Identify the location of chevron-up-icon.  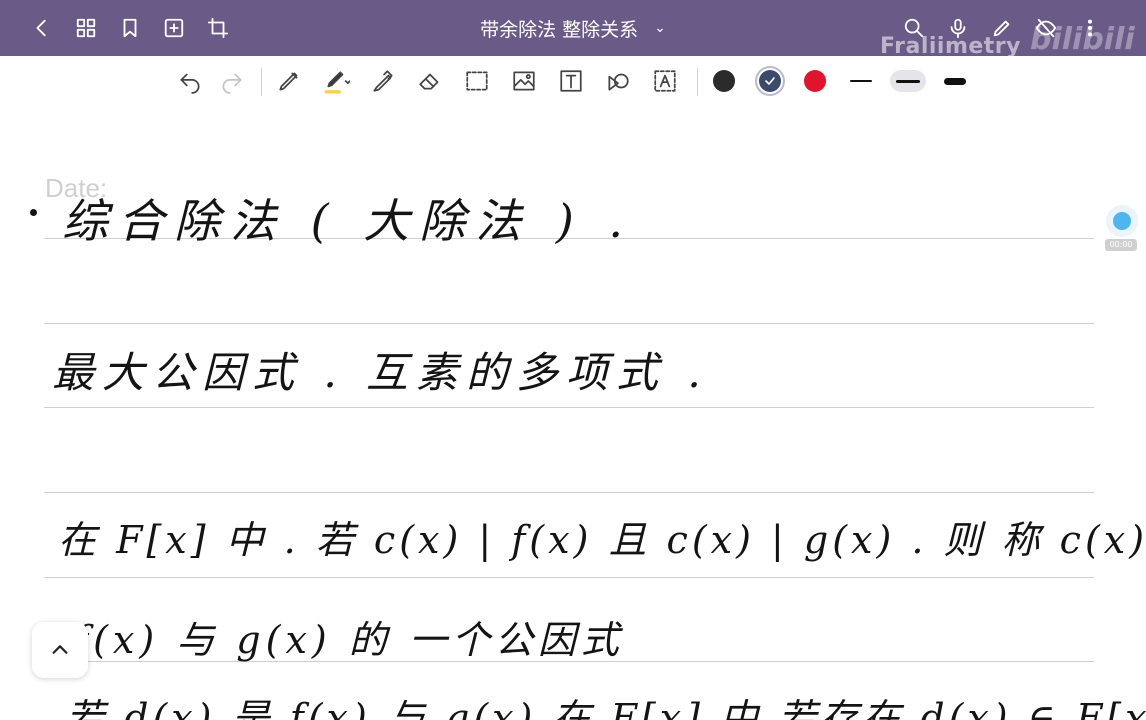
(60, 649).